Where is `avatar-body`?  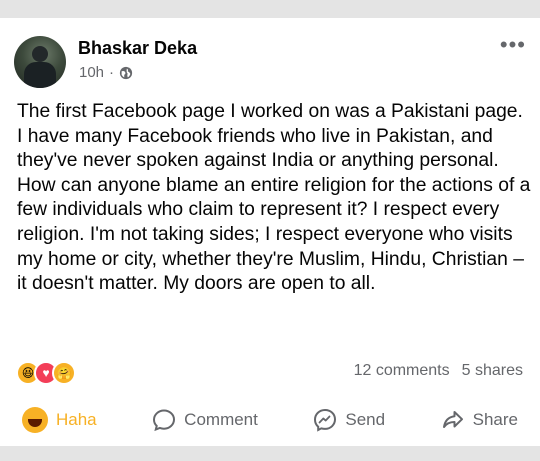
avatar-body is located at coordinates (40, 75).